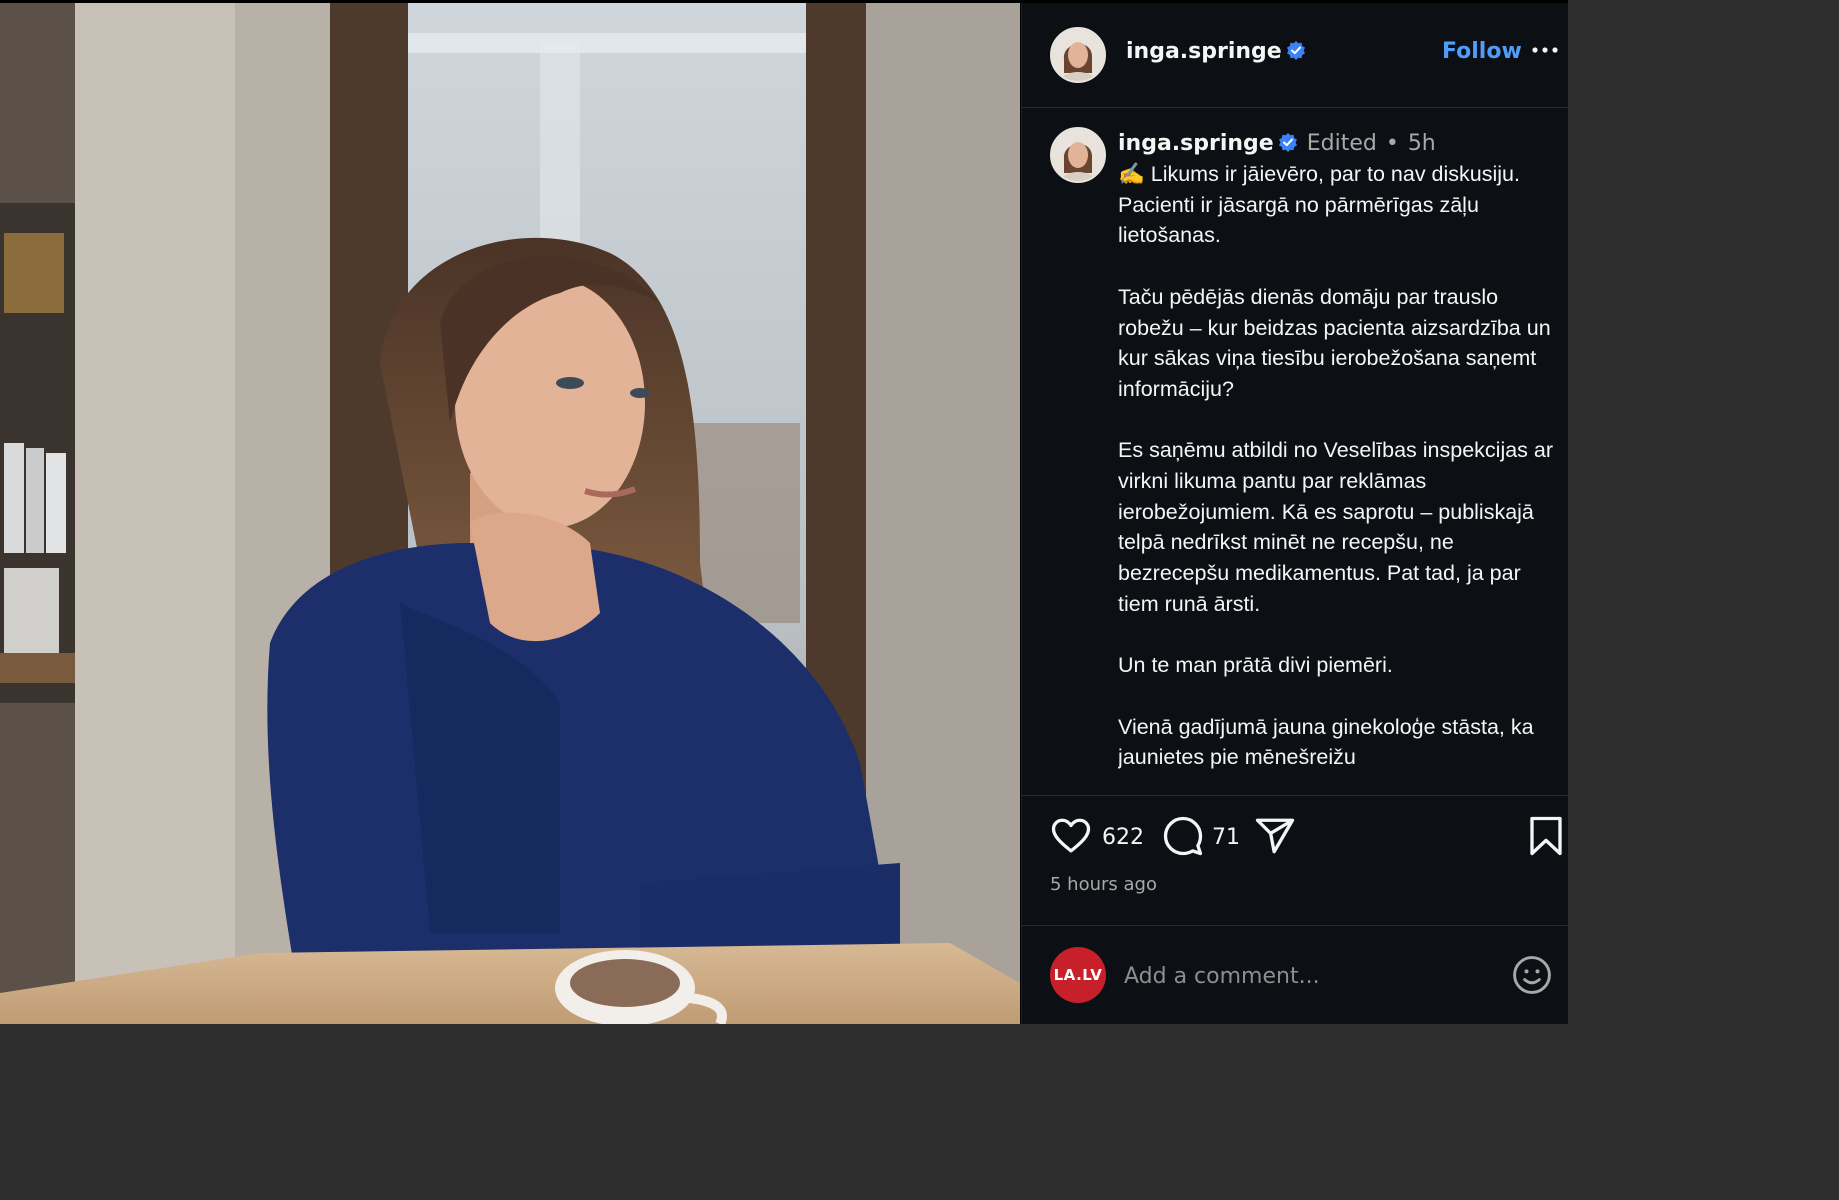 This screenshot has height=1200, width=1839. I want to click on caption-avatar-image, so click(1078, 155).